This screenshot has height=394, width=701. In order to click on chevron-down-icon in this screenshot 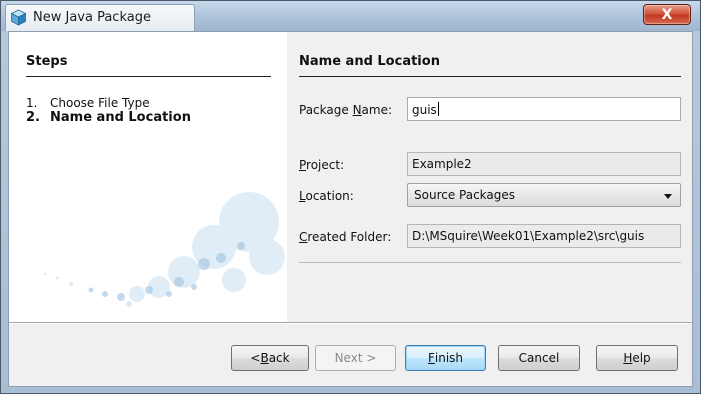, I will do `click(668, 196)`.